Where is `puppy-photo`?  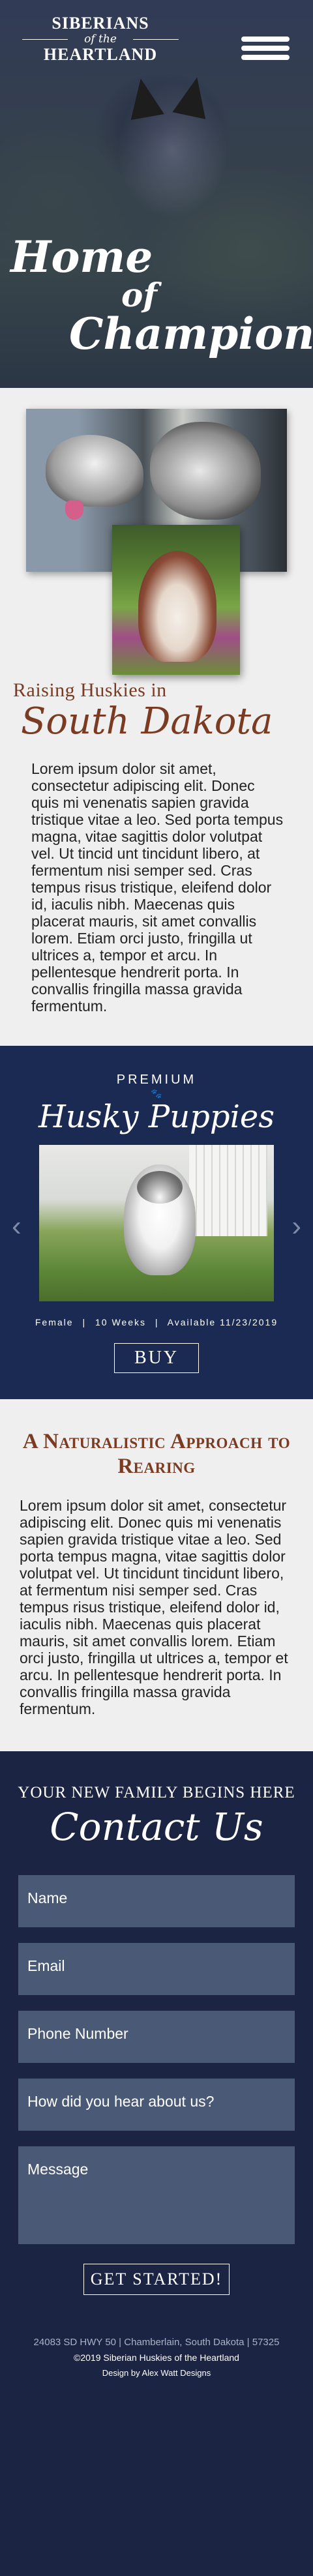
puppy-photo is located at coordinates (156, 1223).